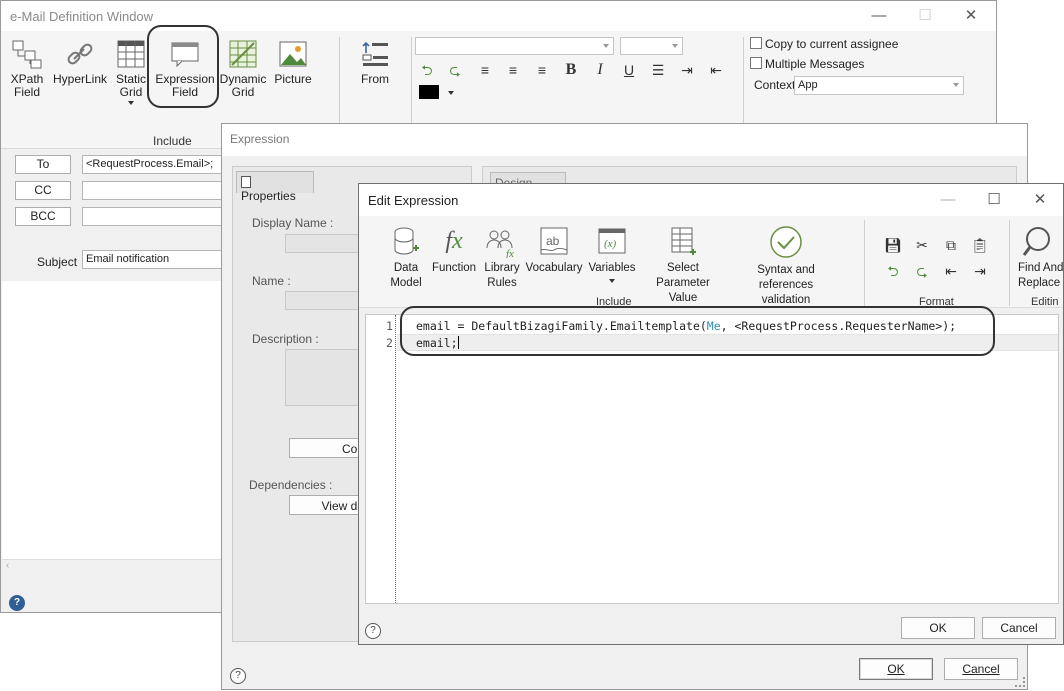 This screenshot has height=691, width=1064. What do you see at coordinates (243, 79) in the screenshot?
I see `dynamic-grid-label-1: Dynamic` at bounding box center [243, 79].